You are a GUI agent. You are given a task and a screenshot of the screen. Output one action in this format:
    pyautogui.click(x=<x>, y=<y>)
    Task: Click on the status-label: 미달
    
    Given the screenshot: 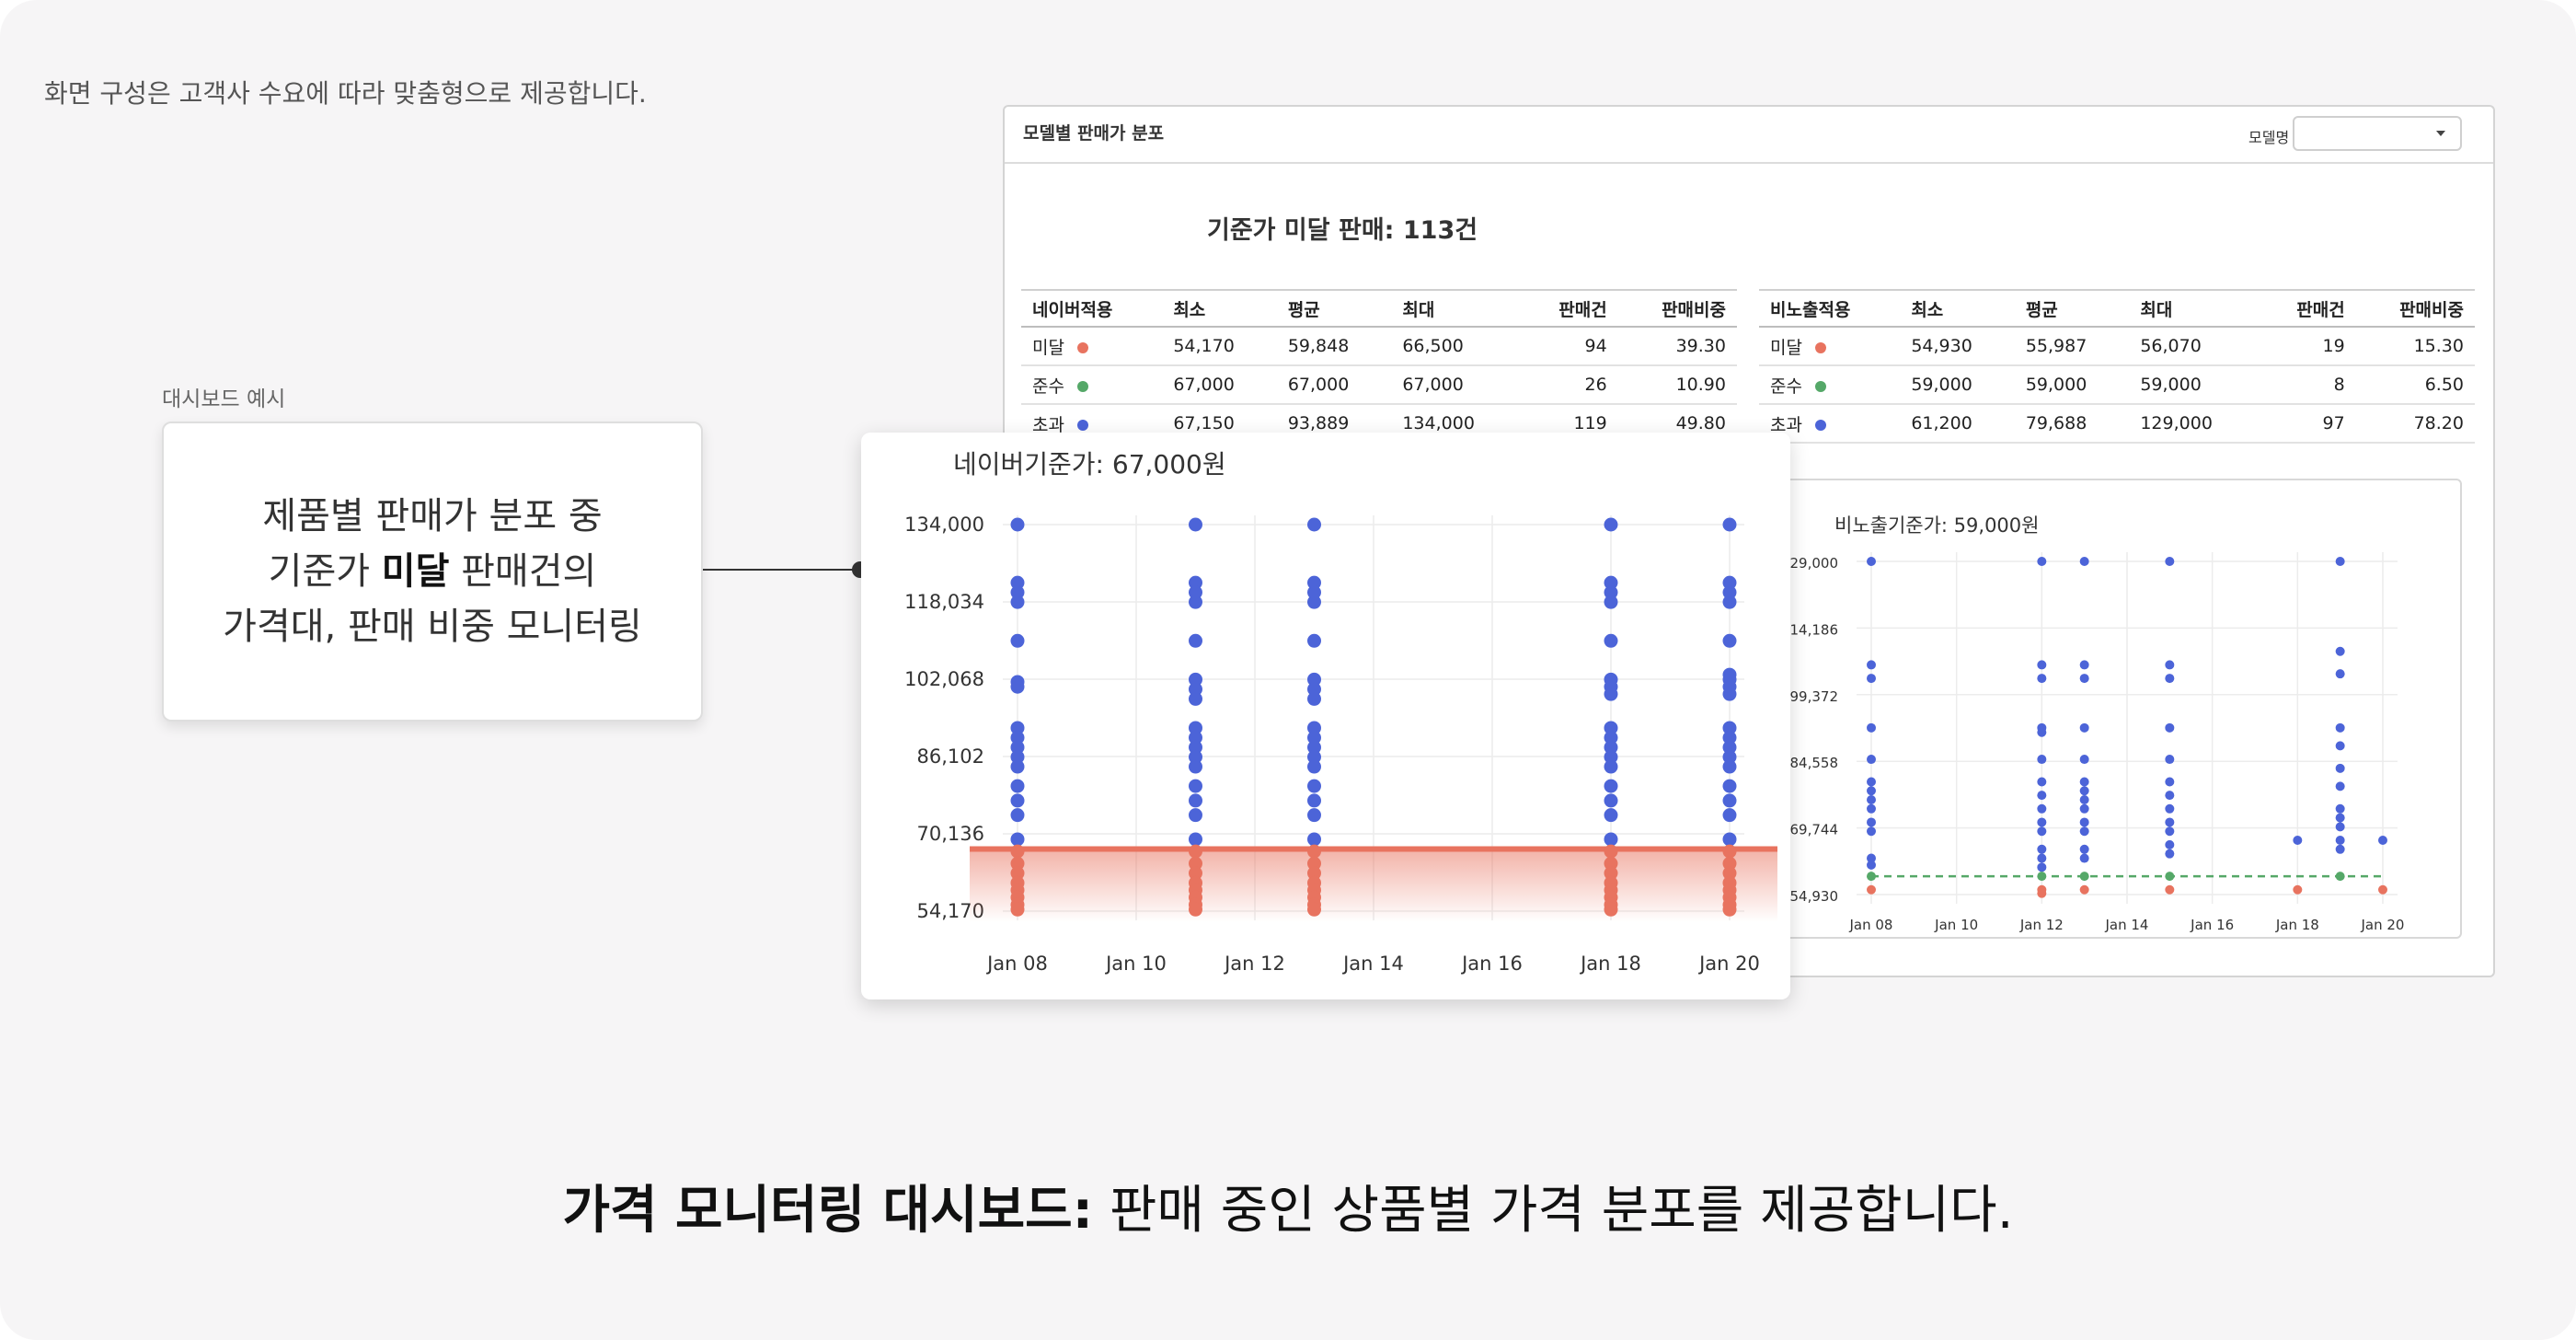 What is the action you would take?
    pyautogui.click(x=1048, y=347)
    